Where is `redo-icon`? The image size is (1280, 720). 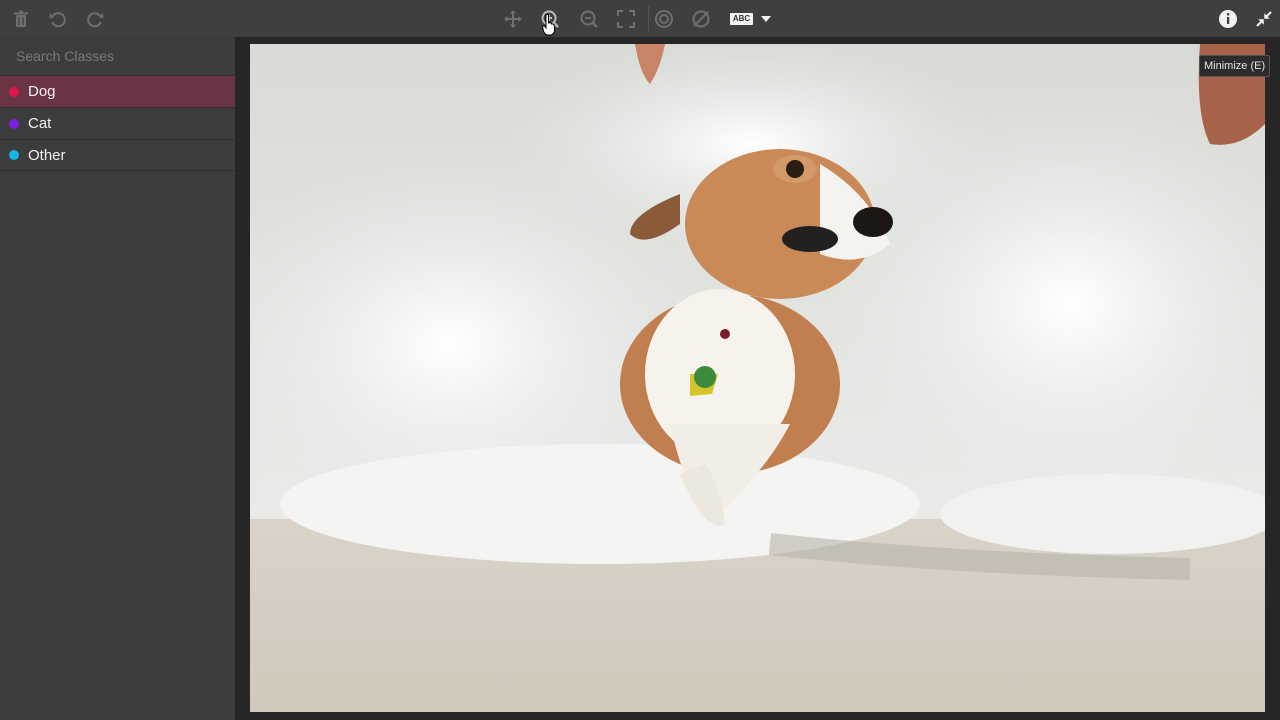 redo-icon is located at coordinates (95, 19).